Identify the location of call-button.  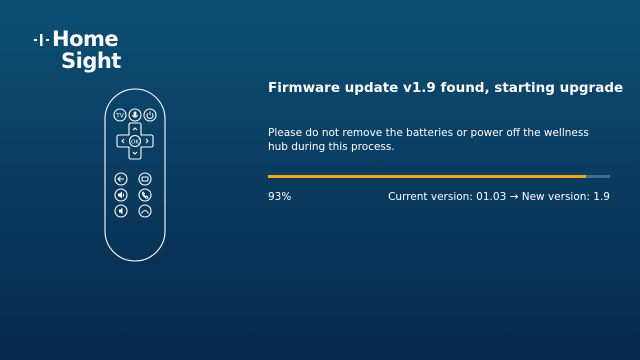
(145, 195).